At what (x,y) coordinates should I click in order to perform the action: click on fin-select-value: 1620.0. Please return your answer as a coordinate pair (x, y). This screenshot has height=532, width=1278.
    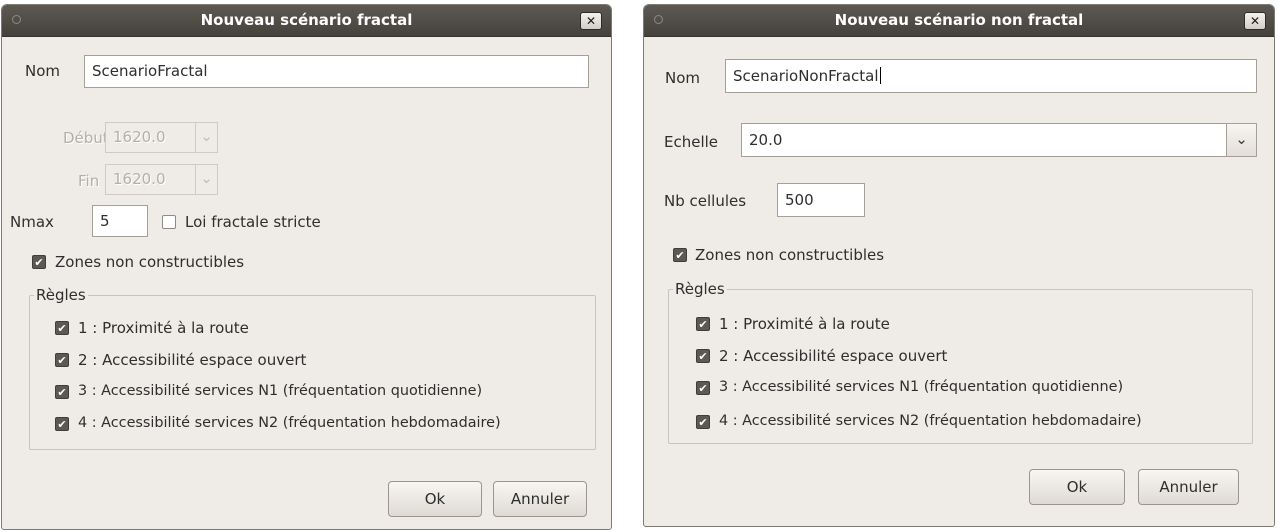
    Looking at the image, I should click on (139, 179).